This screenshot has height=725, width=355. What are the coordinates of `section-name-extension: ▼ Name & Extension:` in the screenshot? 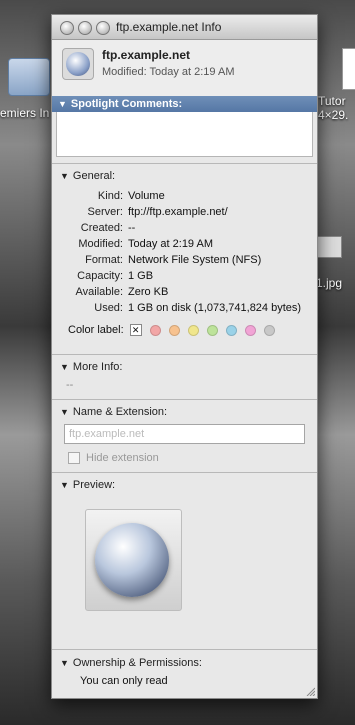 It's located at (184, 409).